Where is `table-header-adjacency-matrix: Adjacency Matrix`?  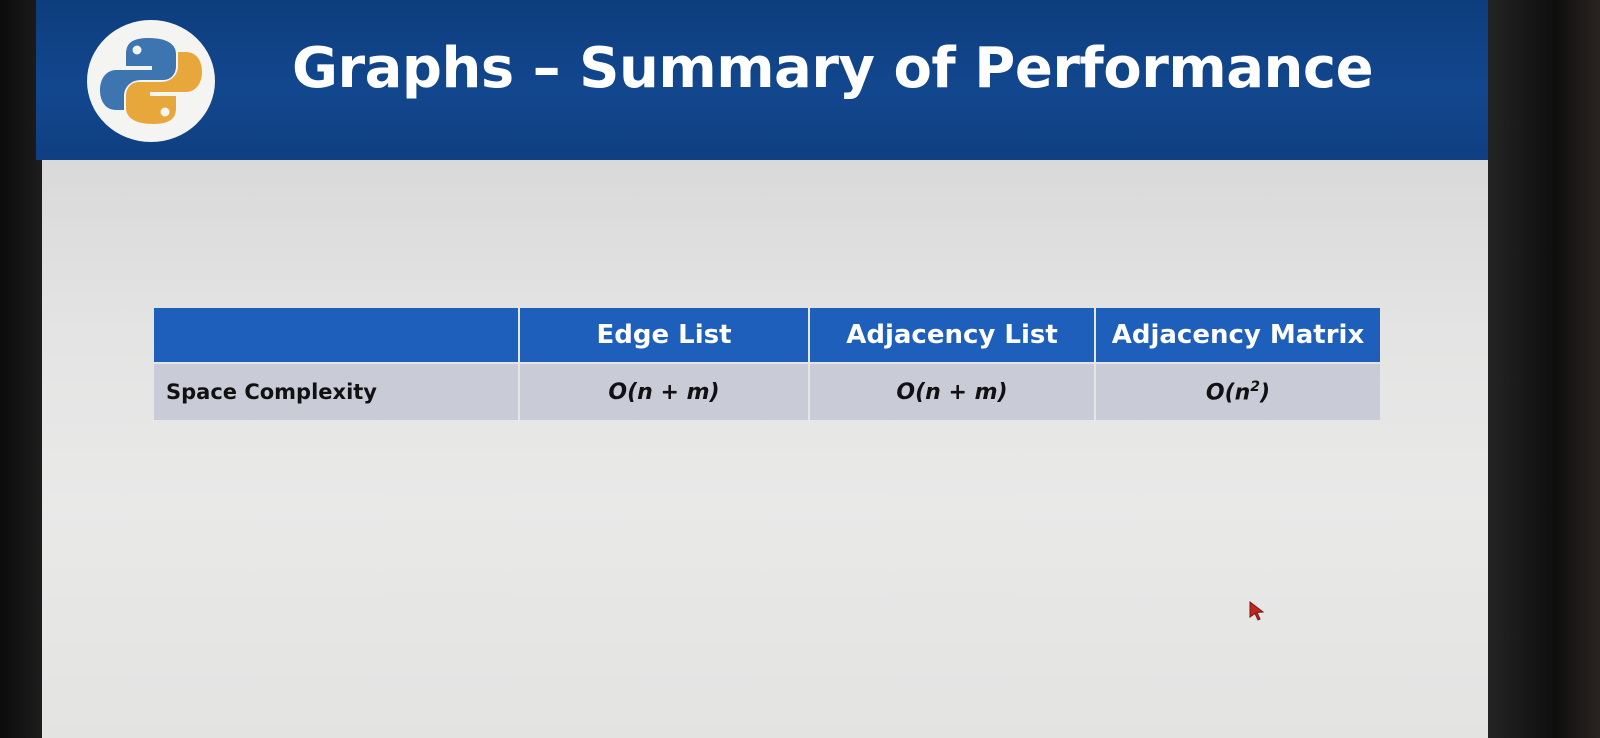 table-header-adjacency-matrix: Adjacency Matrix is located at coordinates (1237, 335).